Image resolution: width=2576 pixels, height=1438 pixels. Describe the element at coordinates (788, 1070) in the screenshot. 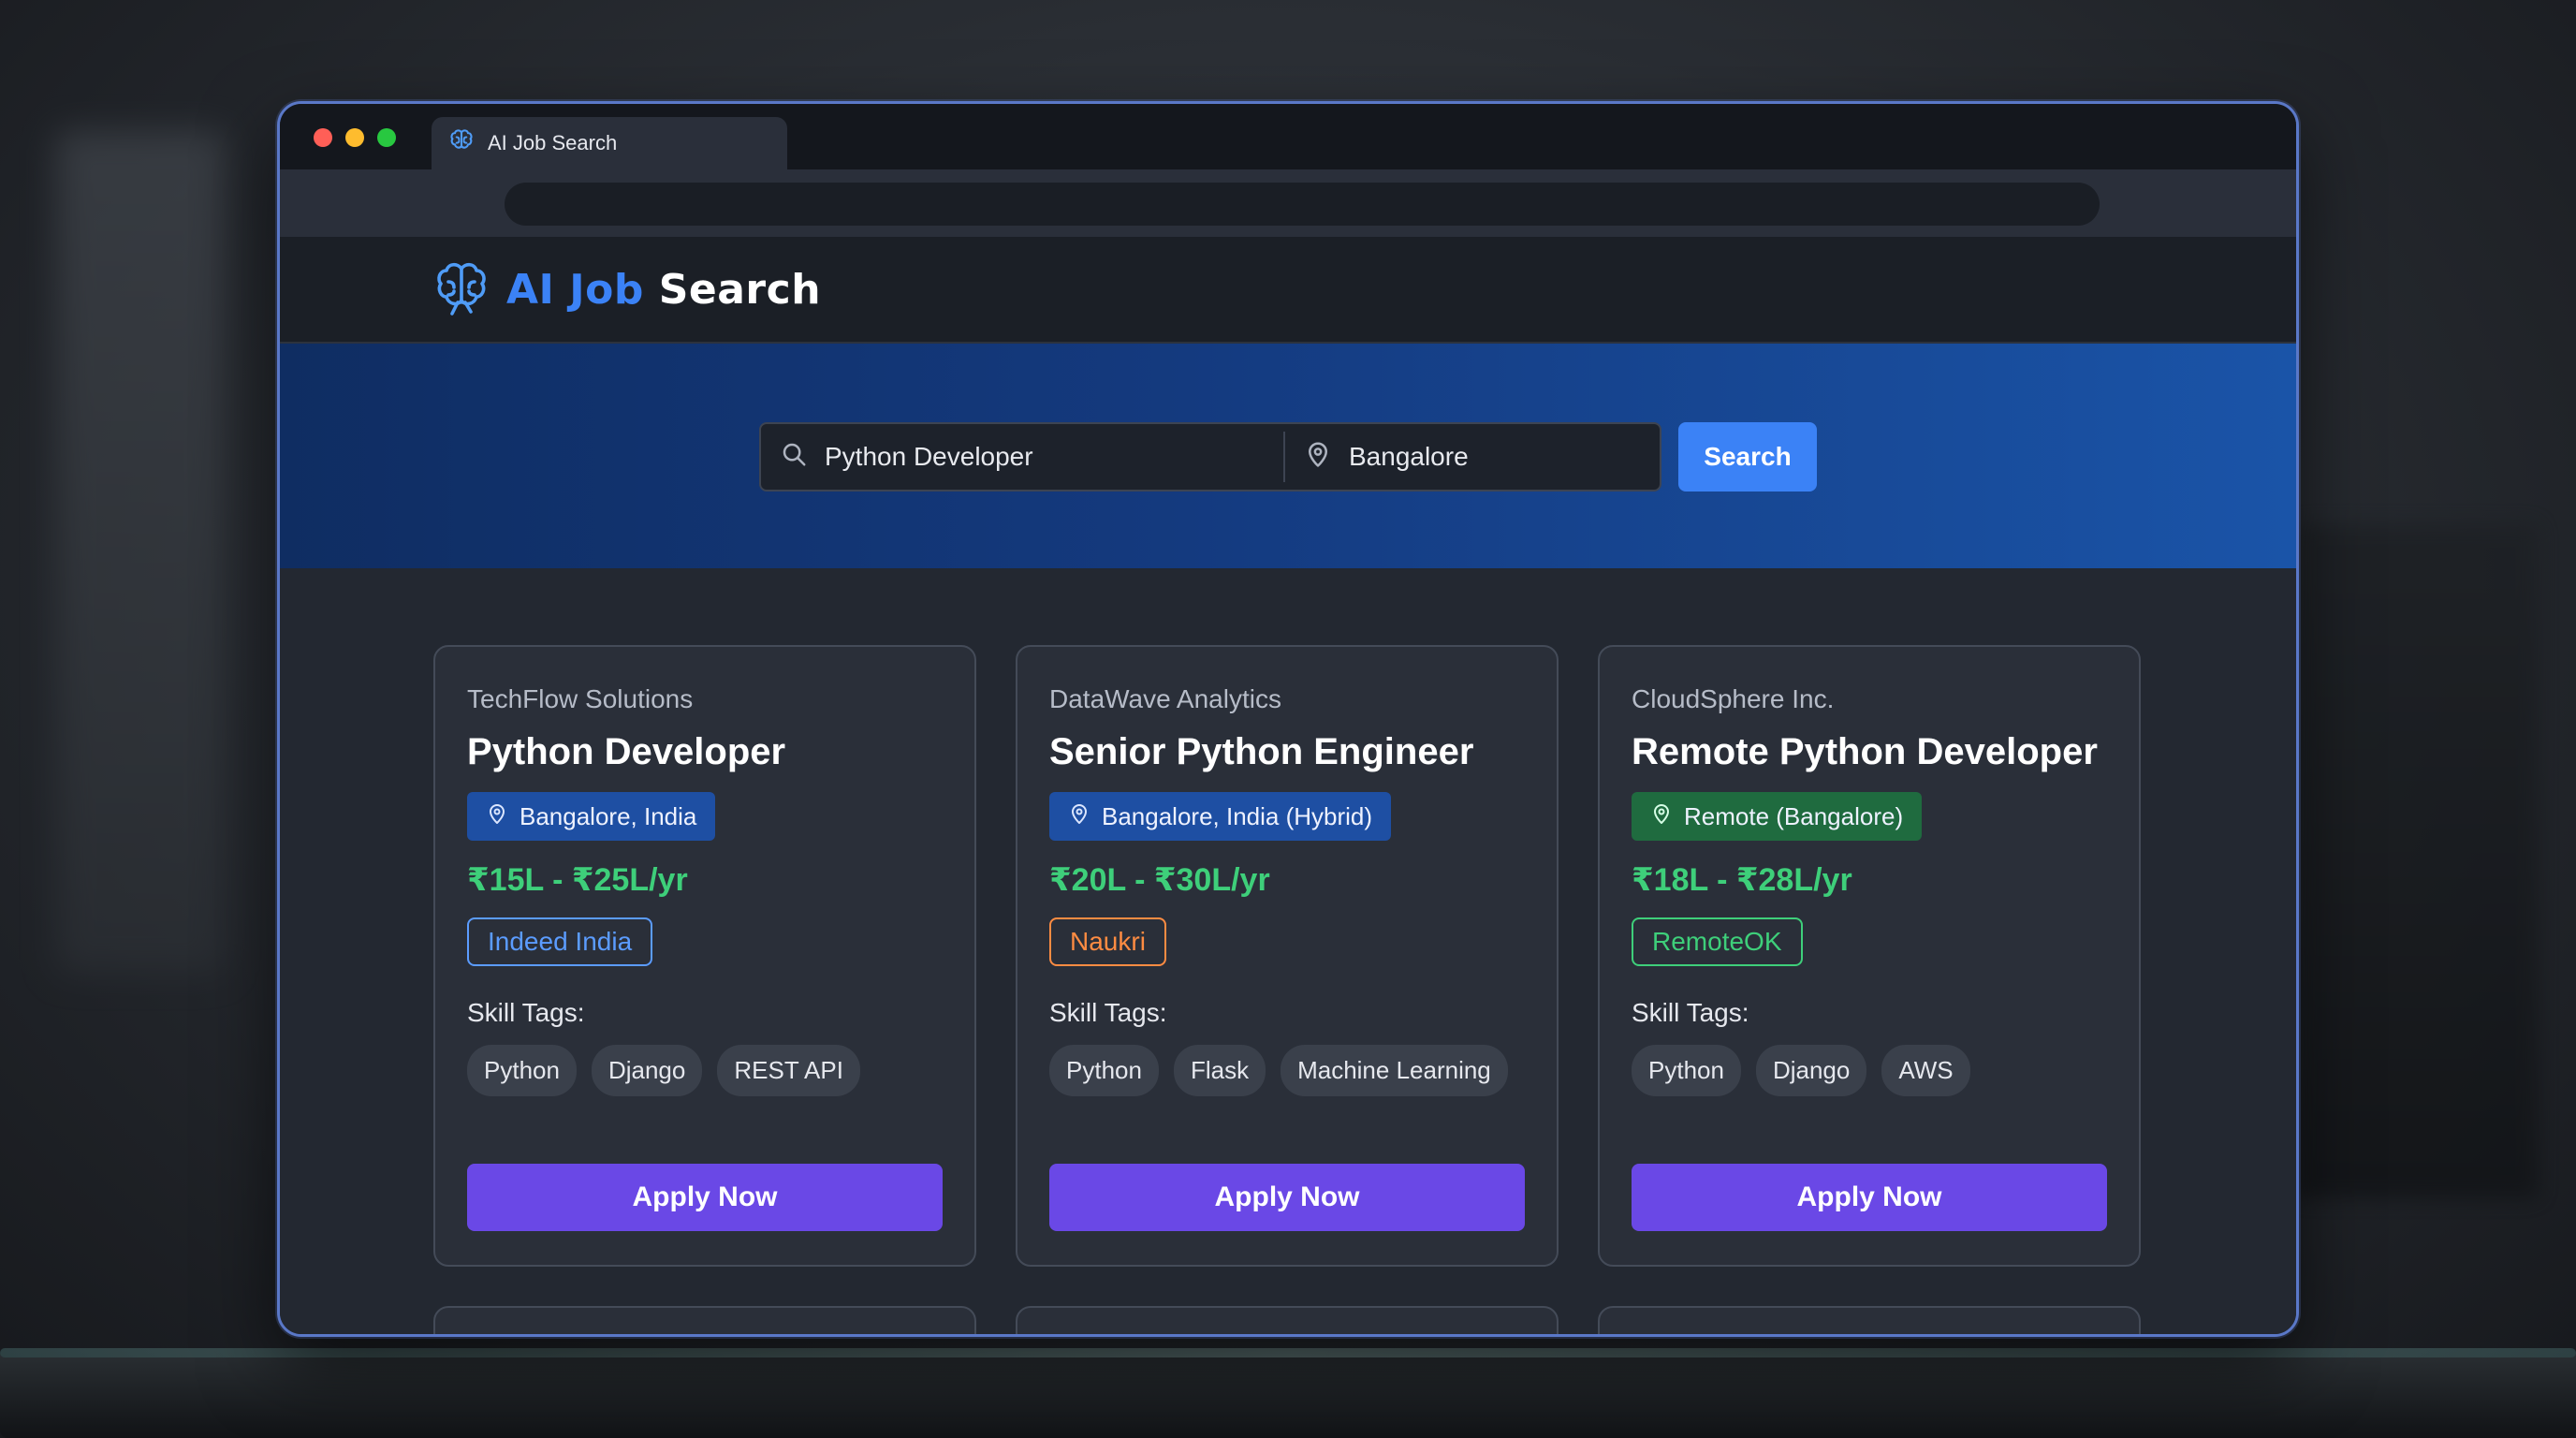

I see `skill-tag: REST API` at that location.